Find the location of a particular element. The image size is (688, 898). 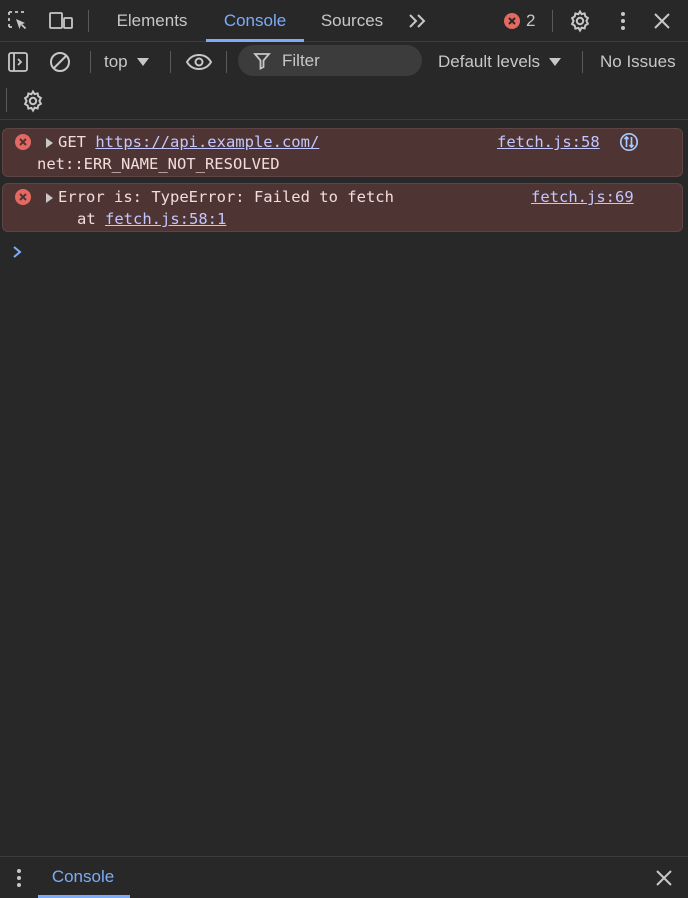

drawer-menu-icon is located at coordinates (19, 878).